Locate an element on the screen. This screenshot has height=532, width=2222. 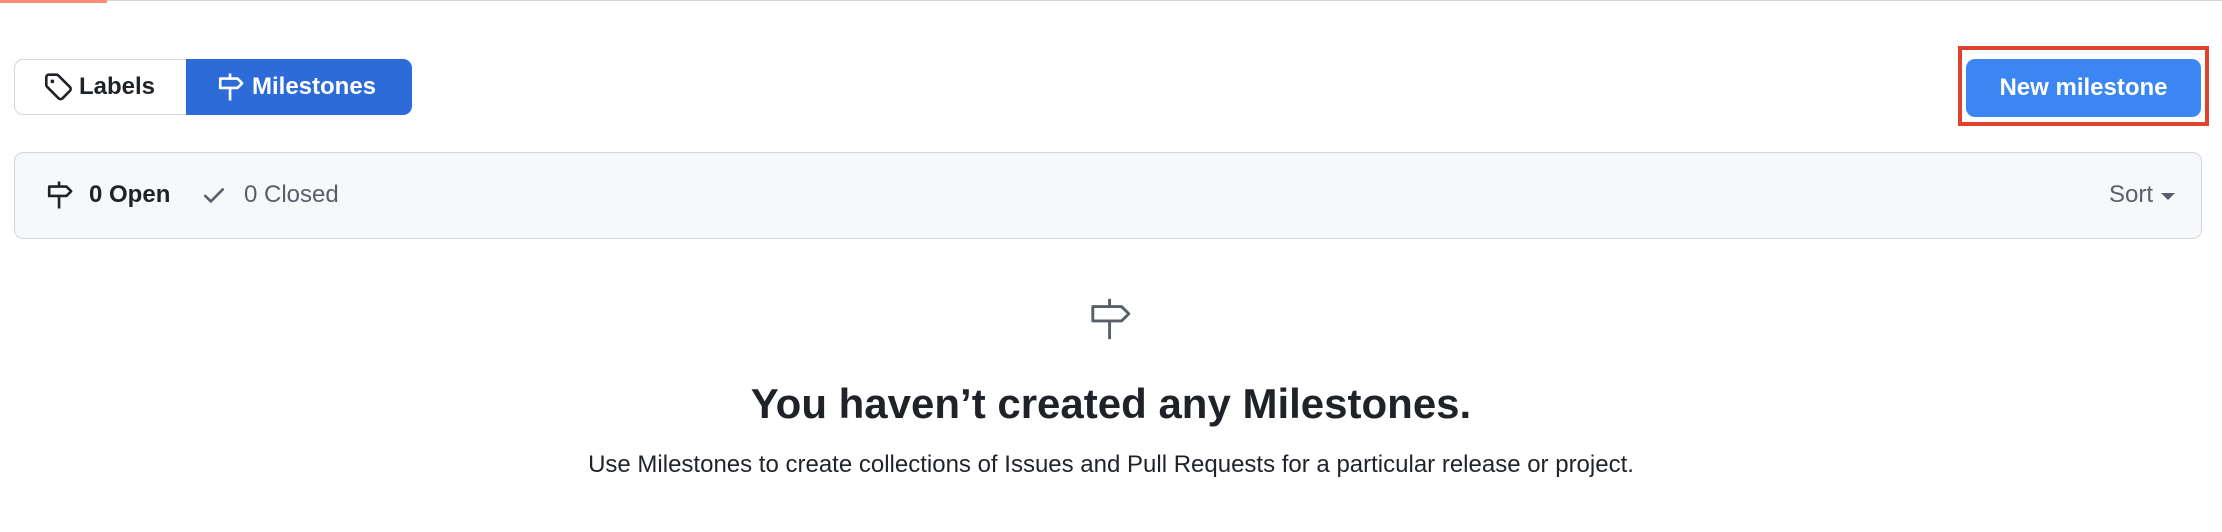
check-icon is located at coordinates (214, 195).